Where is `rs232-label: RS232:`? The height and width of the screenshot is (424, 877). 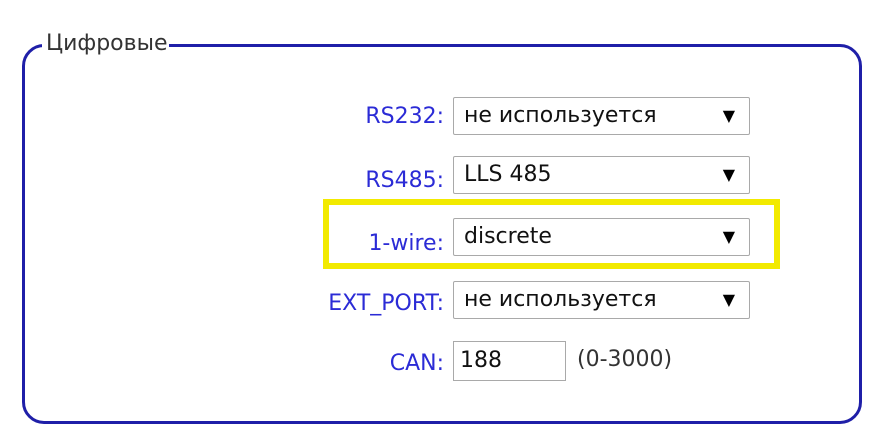 rs232-label: RS232: is located at coordinates (404, 116).